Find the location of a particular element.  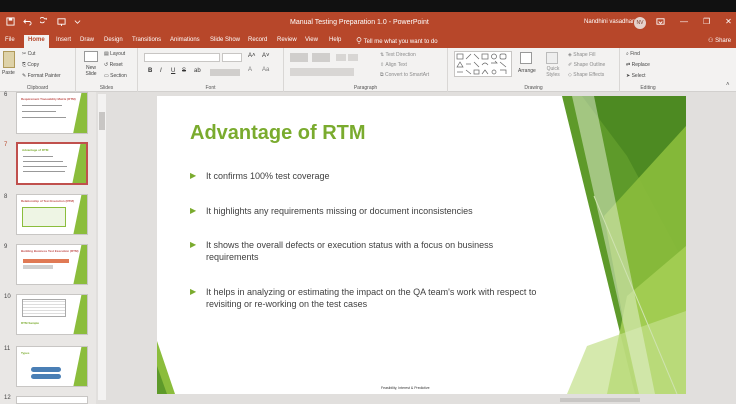

tab-home: Home is located at coordinates (36, 41).